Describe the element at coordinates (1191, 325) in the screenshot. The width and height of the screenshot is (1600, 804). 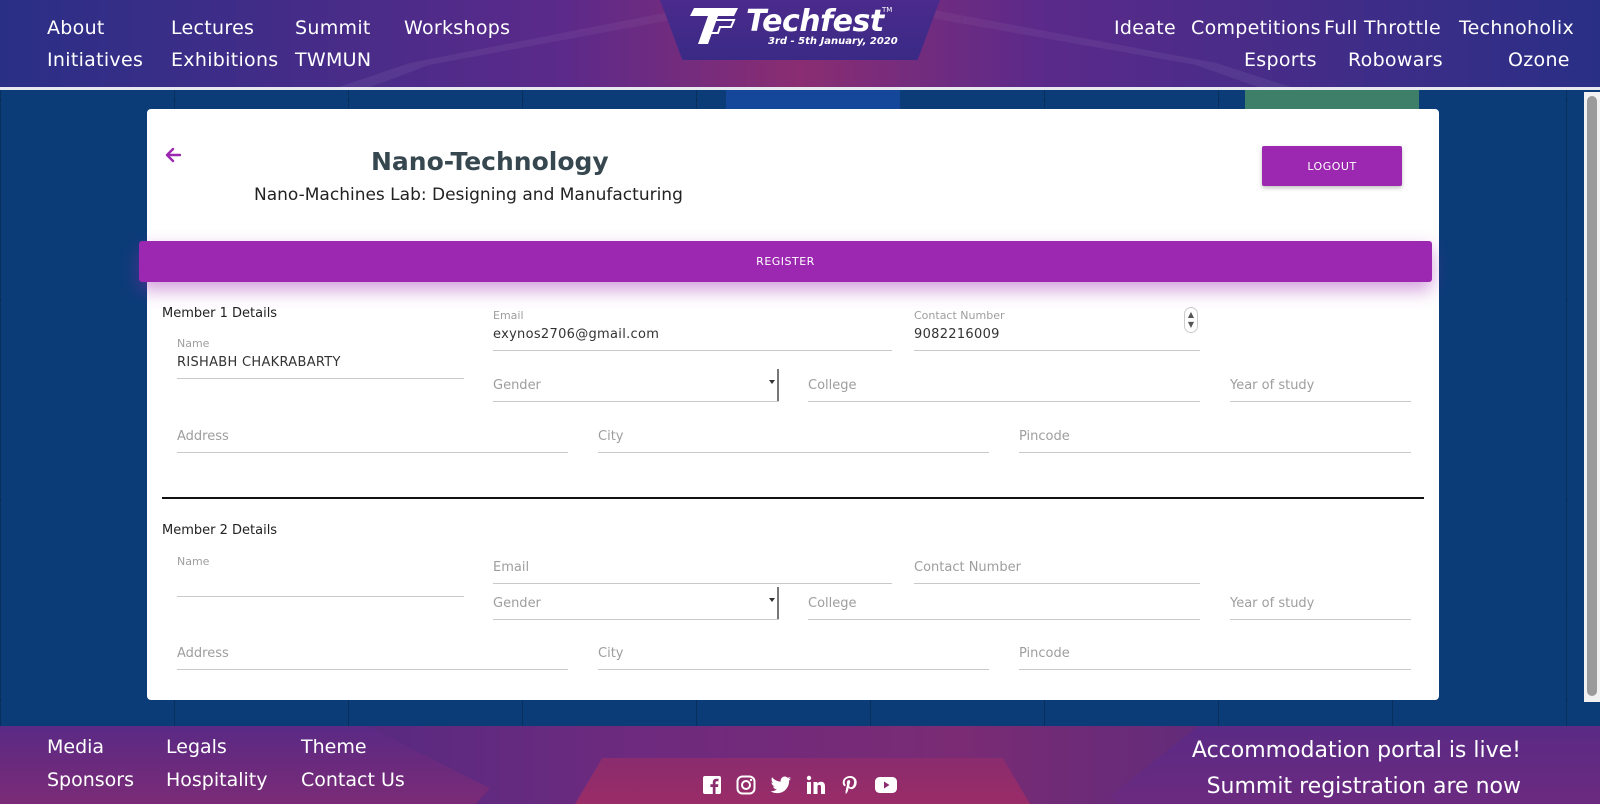
I see `stepper-down-icon: ▼` at that location.